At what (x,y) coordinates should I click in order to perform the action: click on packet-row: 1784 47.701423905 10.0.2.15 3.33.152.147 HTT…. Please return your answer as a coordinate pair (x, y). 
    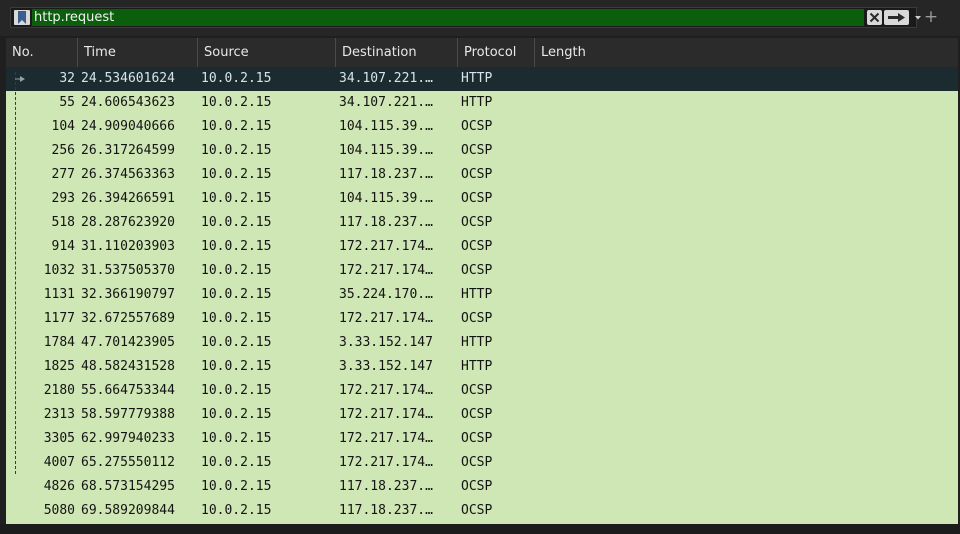
    Looking at the image, I should click on (482, 343).